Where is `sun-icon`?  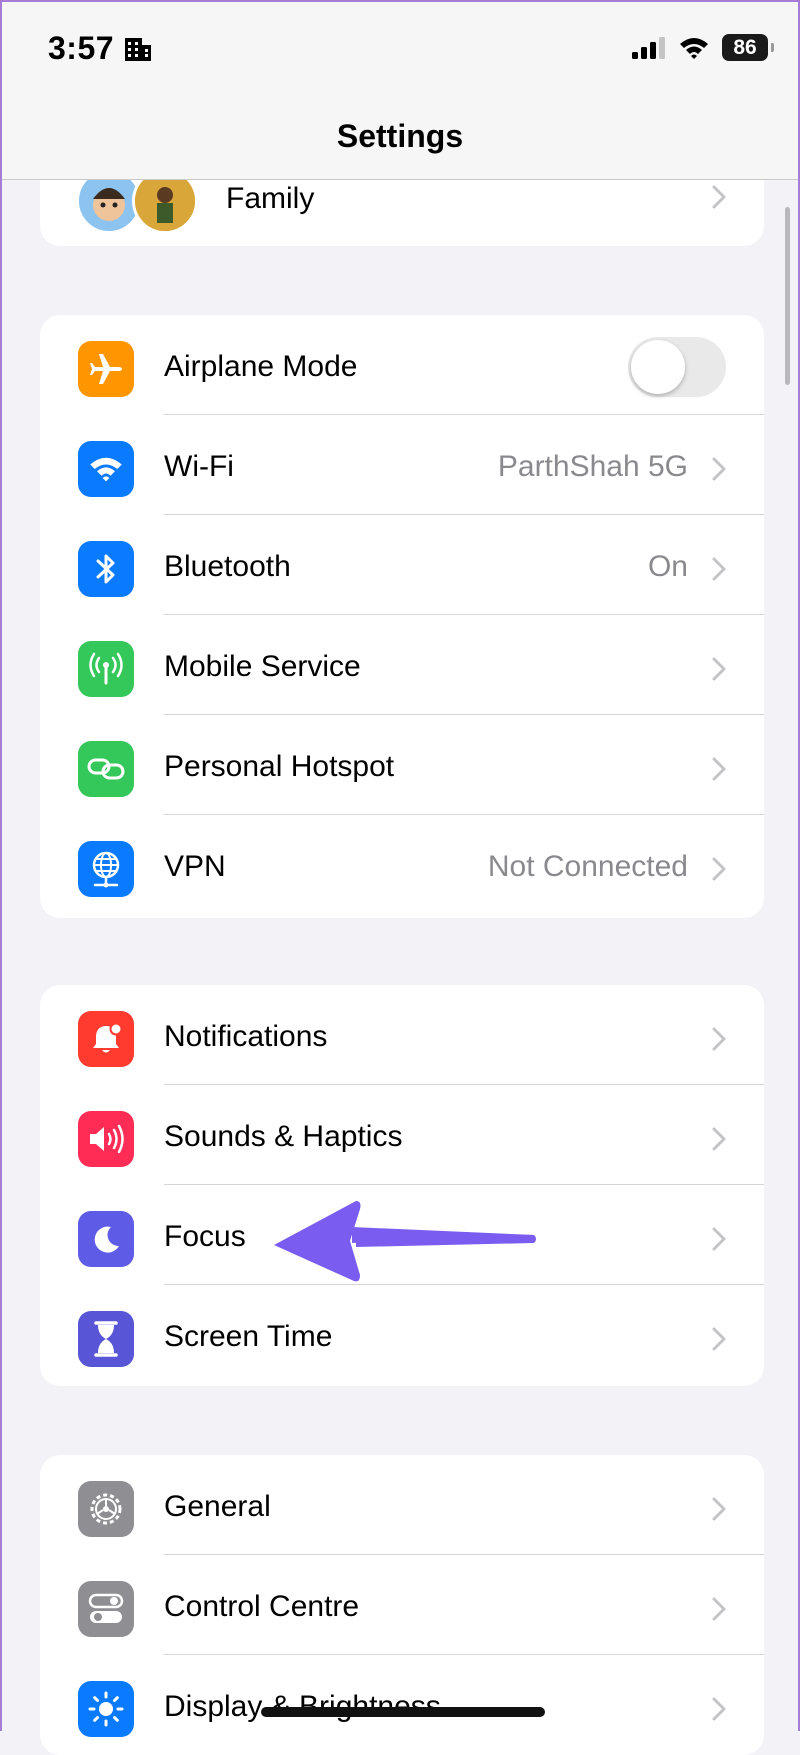
sun-icon is located at coordinates (106, 1709).